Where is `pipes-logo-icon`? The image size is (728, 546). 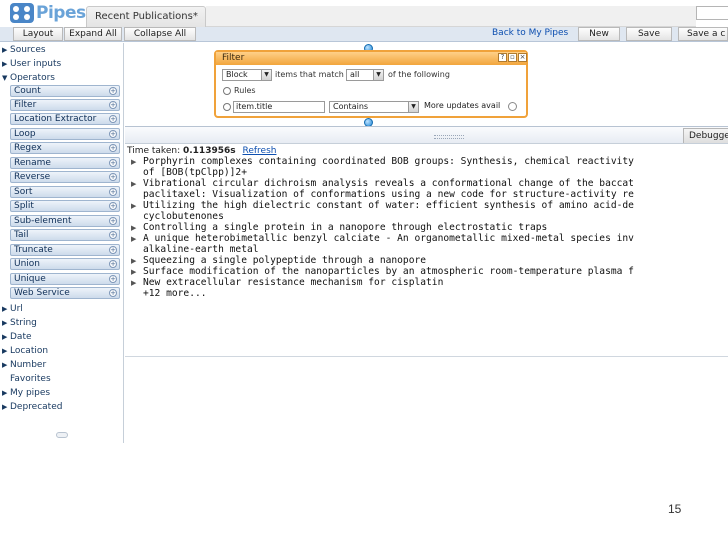
pipes-logo-icon is located at coordinates (22, 13).